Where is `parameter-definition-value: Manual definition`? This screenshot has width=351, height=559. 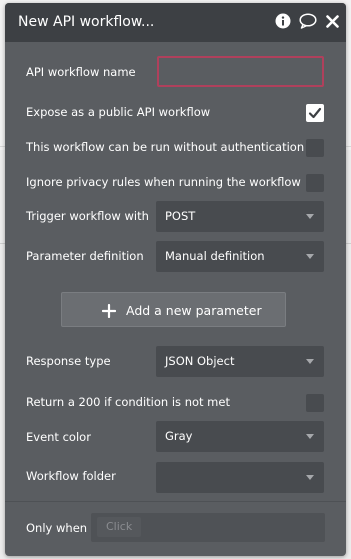 parameter-definition-value: Manual definition is located at coordinates (215, 256).